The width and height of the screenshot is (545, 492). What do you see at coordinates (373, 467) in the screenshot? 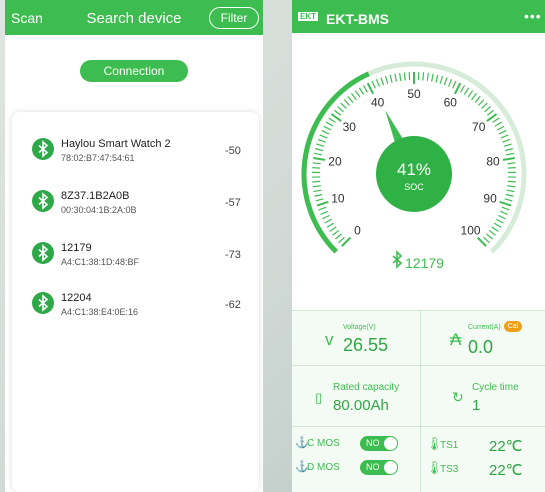
I see `d-mos-state: NO` at bounding box center [373, 467].